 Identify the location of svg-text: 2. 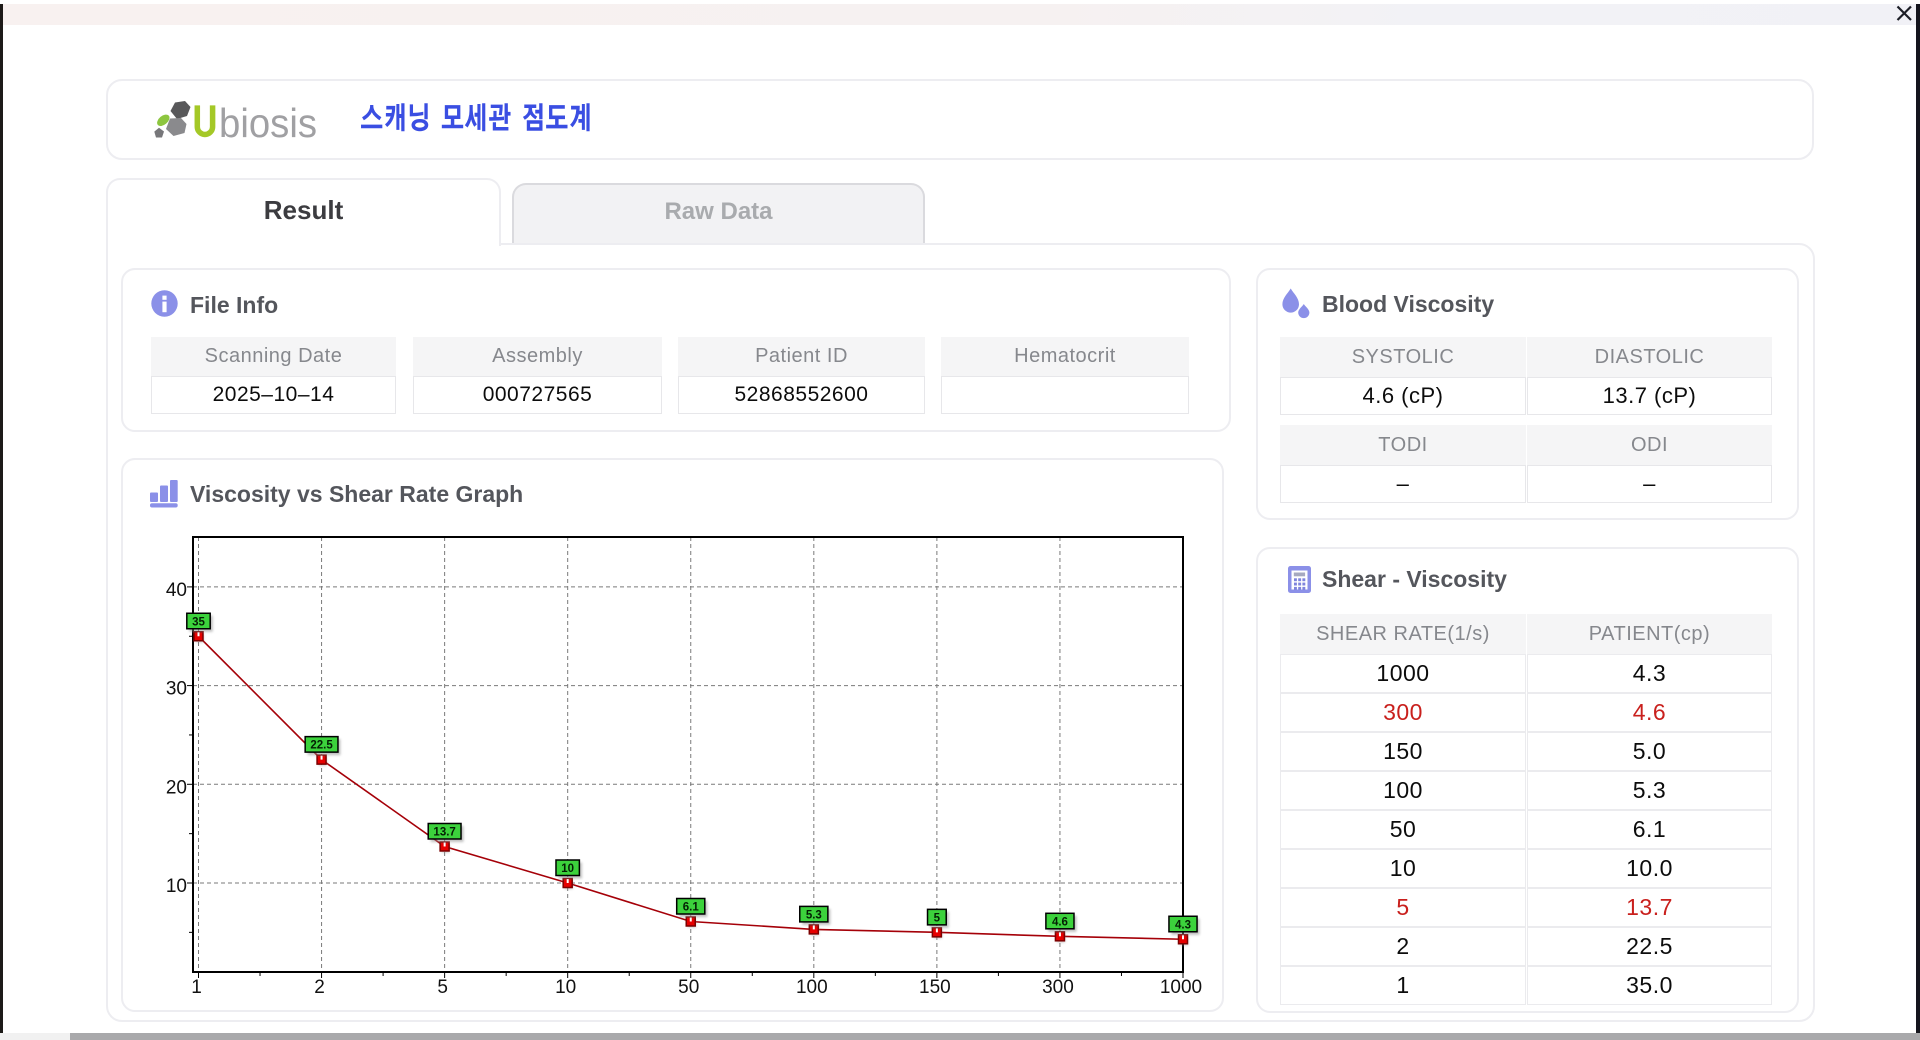
(319, 987).